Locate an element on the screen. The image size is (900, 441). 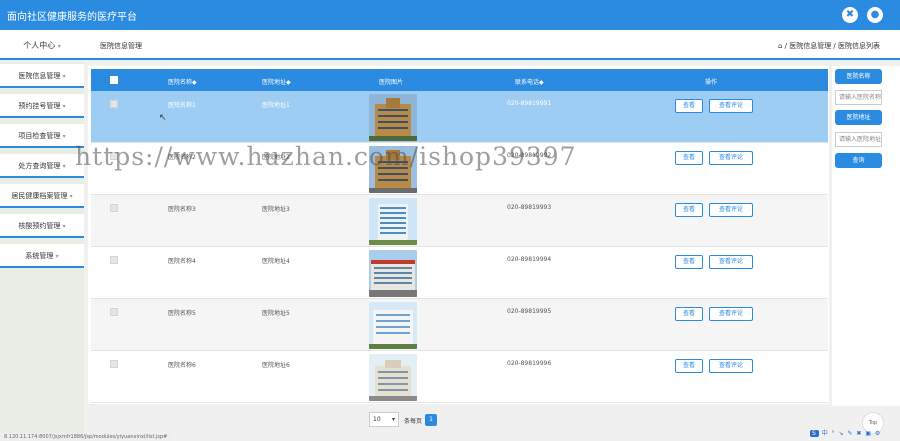
per-page-label: 条每页 is located at coordinates (413, 421).